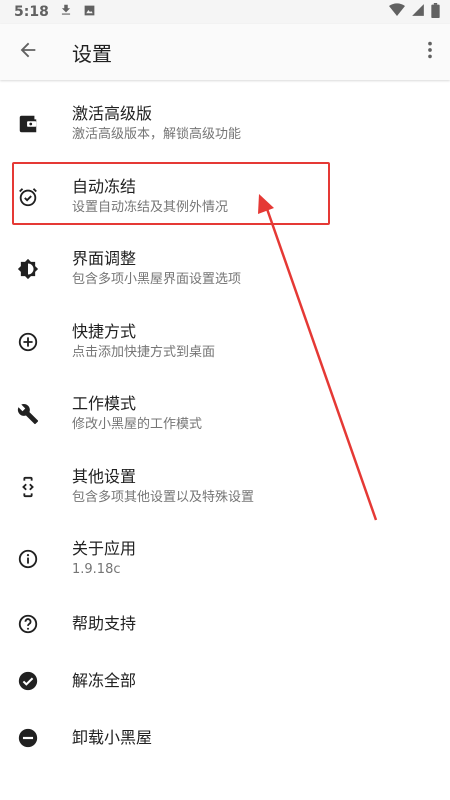  What do you see at coordinates (28, 197) in the screenshot?
I see `alarm-check-icon` at bounding box center [28, 197].